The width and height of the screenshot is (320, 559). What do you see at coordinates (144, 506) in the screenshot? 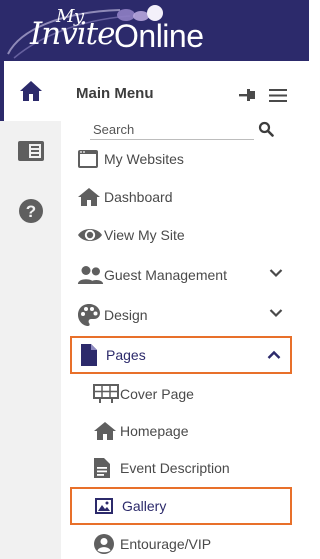
I see `sub-item-label: Gallery` at bounding box center [144, 506].